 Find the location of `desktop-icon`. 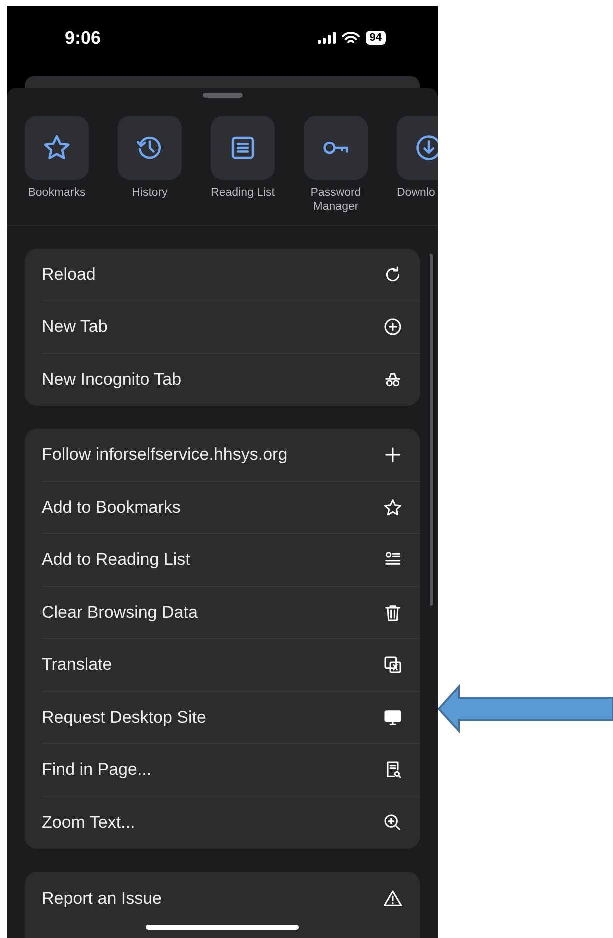

desktop-icon is located at coordinates (393, 718).